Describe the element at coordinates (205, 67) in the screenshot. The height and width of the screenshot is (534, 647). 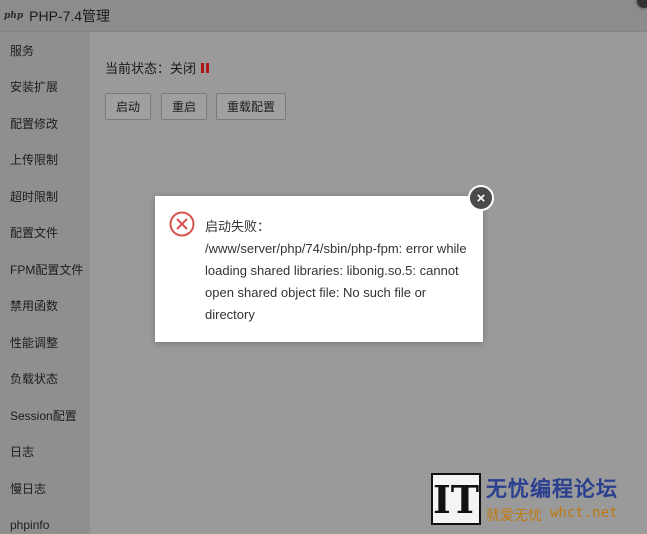
I see `stopped-icon` at that location.